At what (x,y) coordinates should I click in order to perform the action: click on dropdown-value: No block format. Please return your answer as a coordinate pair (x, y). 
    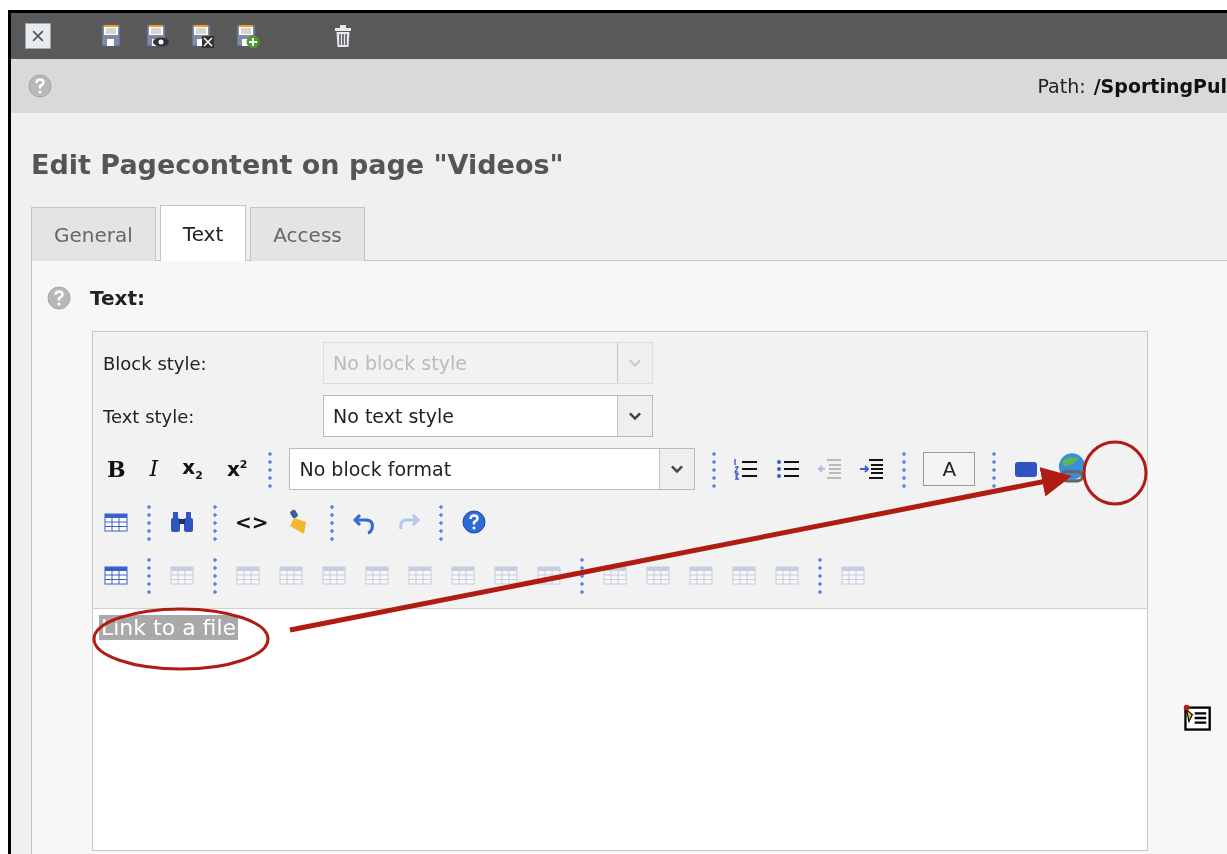
    Looking at the image, I should click on (375, 469).